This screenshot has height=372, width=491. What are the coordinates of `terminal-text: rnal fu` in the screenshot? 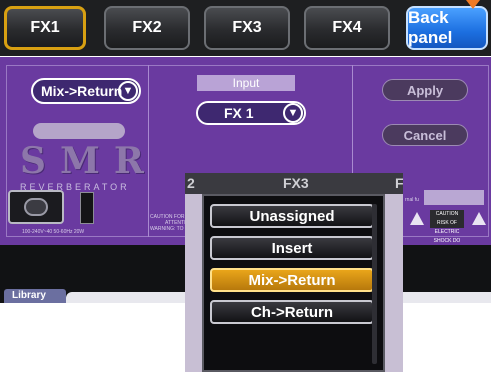 It's located at (412, 200).